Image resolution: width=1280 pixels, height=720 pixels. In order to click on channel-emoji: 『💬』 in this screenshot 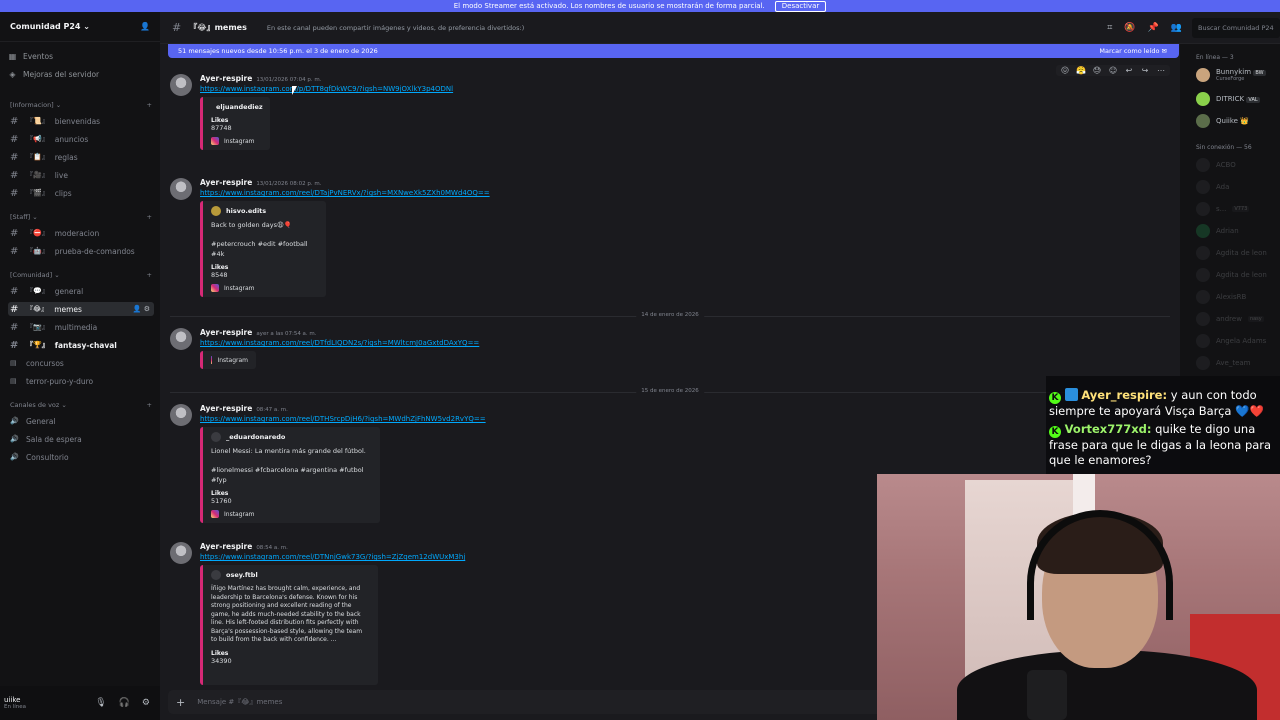, I will do `click(37, 291)`.